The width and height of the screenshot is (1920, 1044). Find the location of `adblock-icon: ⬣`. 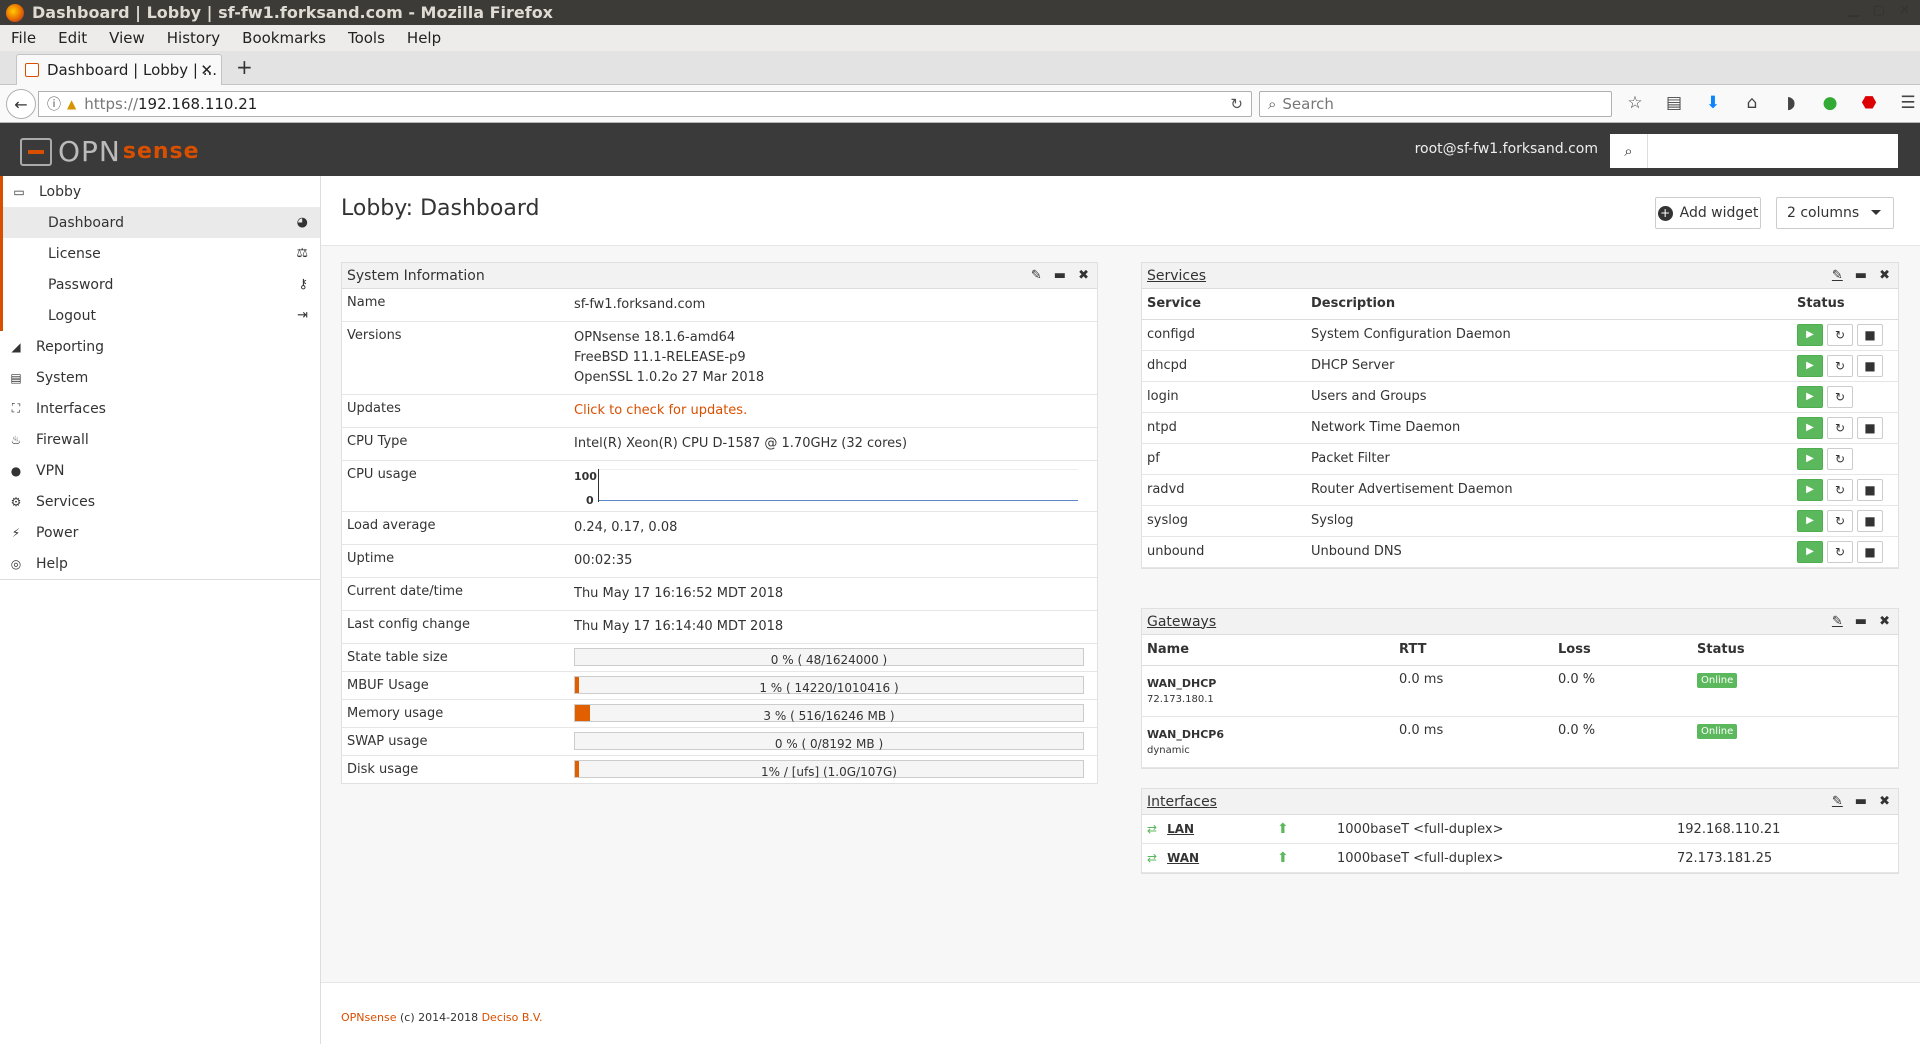

adblock-icon: ⬣ is located at coordinates (1869, 103).